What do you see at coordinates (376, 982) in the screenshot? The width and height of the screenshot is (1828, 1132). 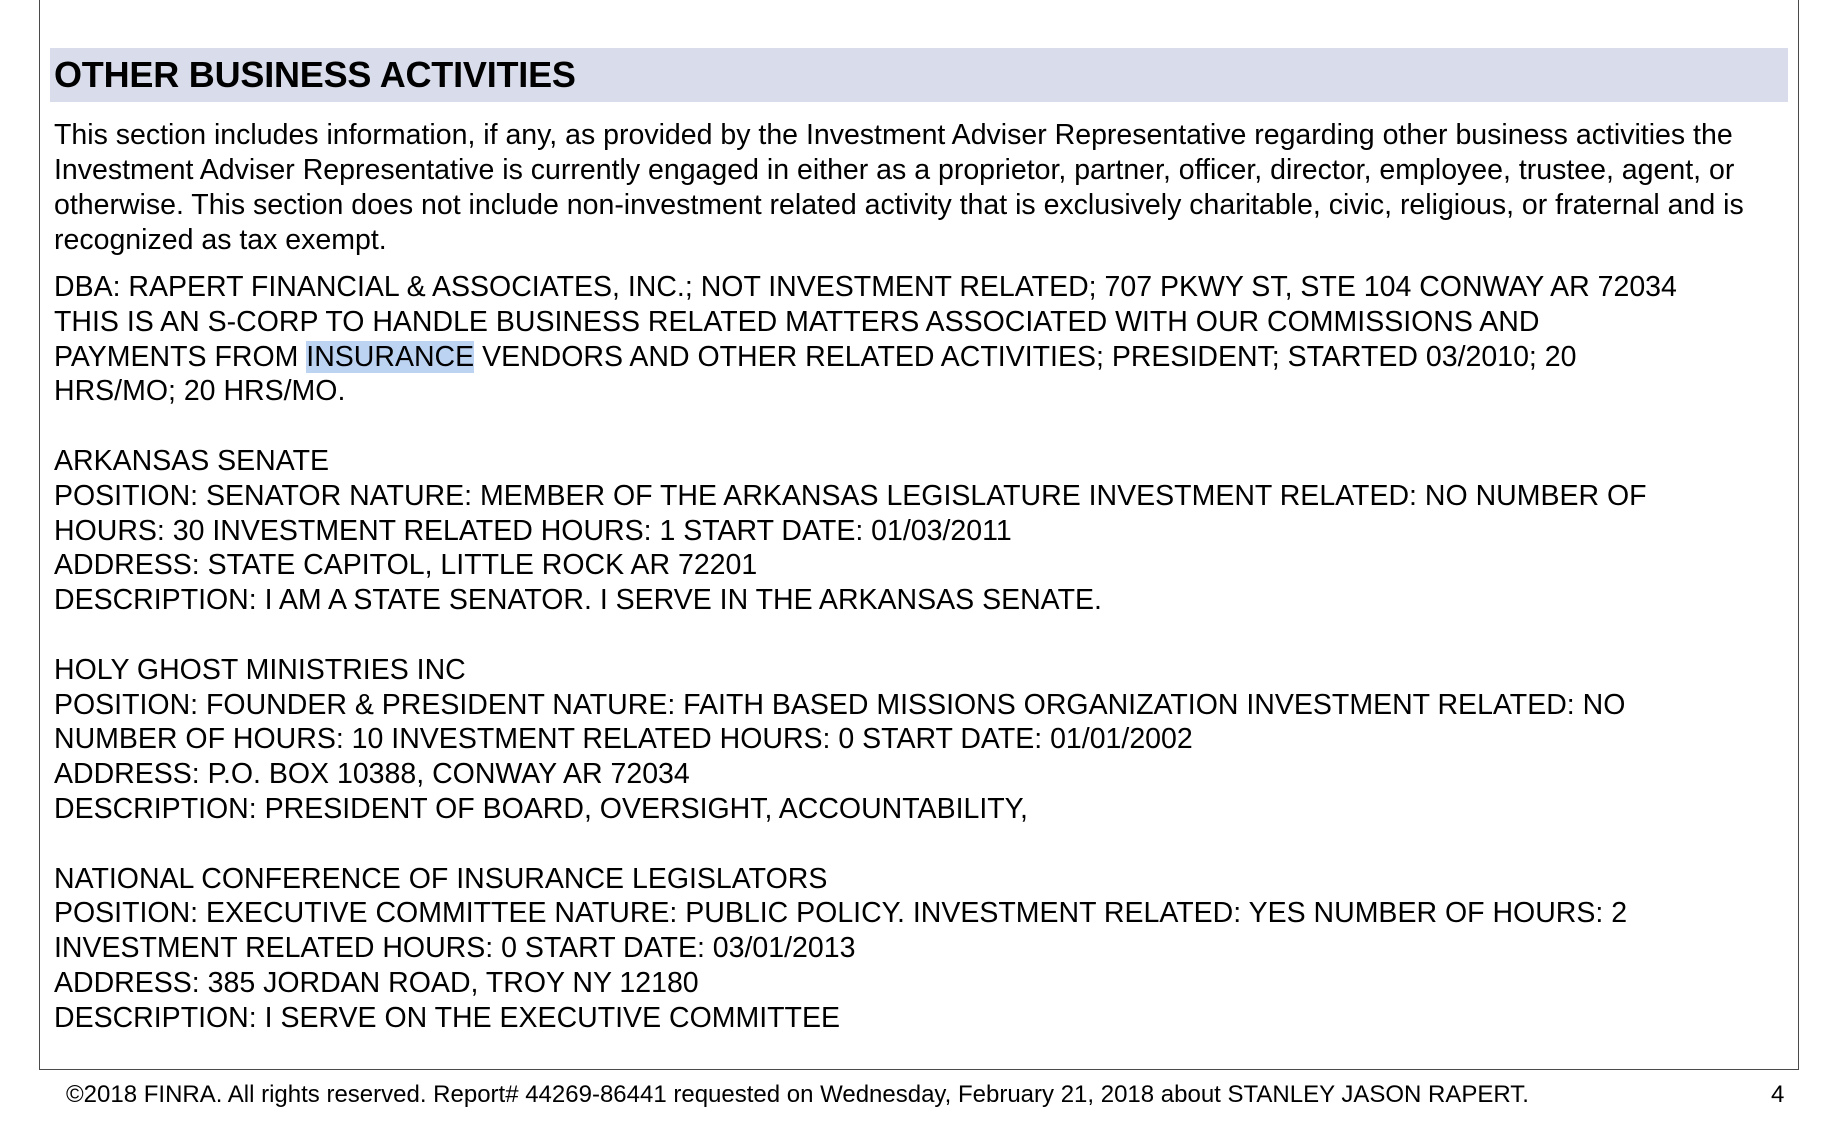 I see `activity-address: ADDRESS: 385 JORDAN ROAD, TROY NY 12180` at bounding box center [376, 982].